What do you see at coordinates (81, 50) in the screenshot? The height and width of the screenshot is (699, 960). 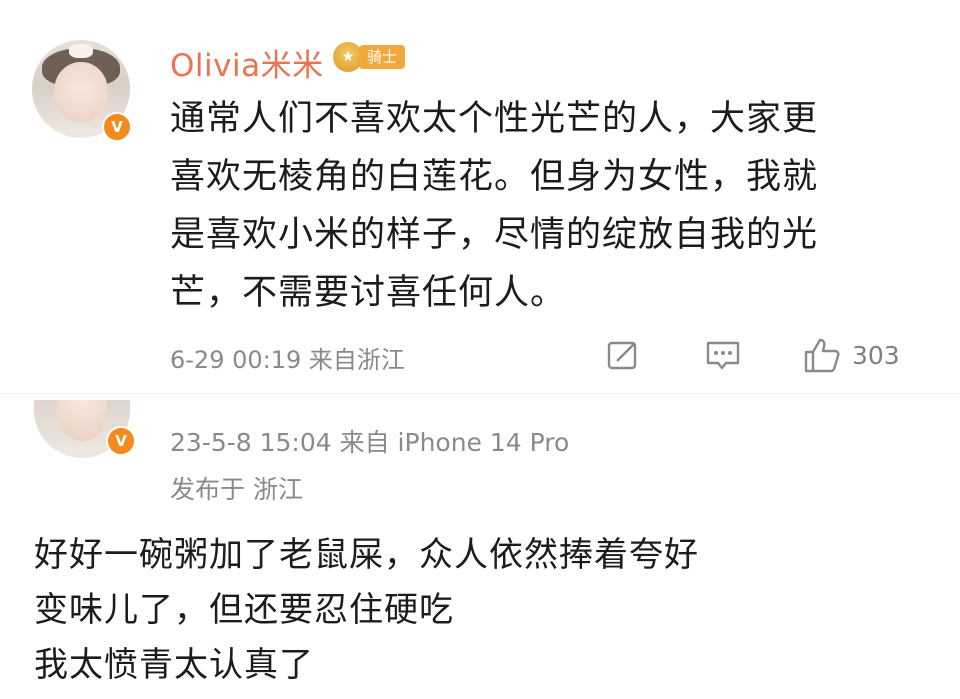 I see `avatar-bow` at bounding box center [81, 50].